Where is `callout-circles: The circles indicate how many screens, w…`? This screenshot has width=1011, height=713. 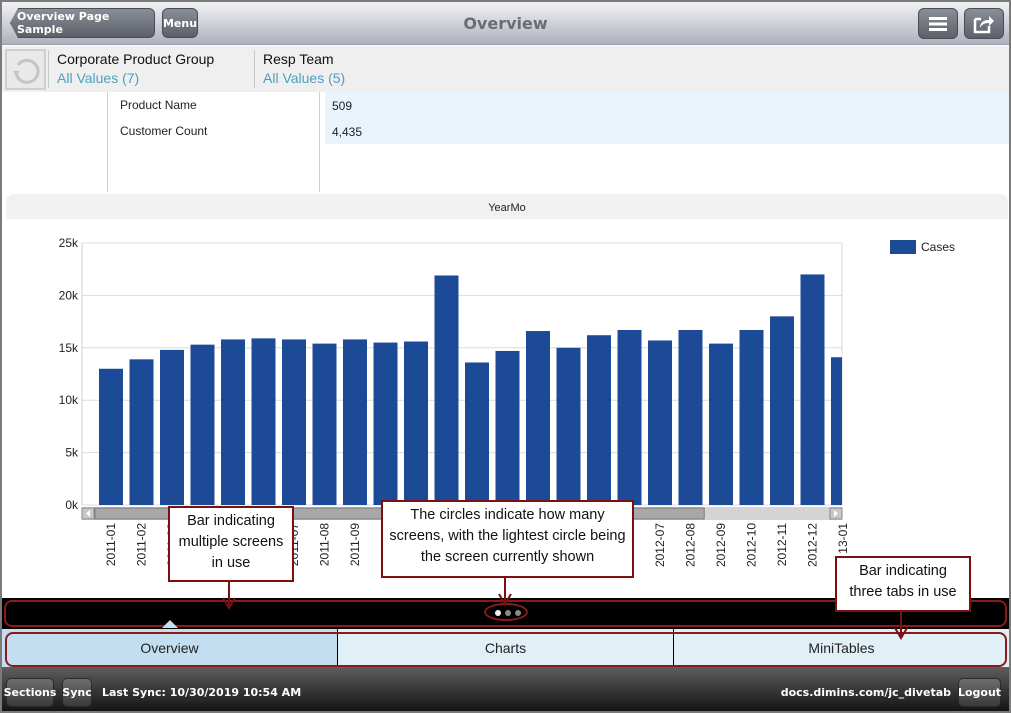 callout-circles: The circles indicate how many screens, w… is located at coordinates (507, 539).